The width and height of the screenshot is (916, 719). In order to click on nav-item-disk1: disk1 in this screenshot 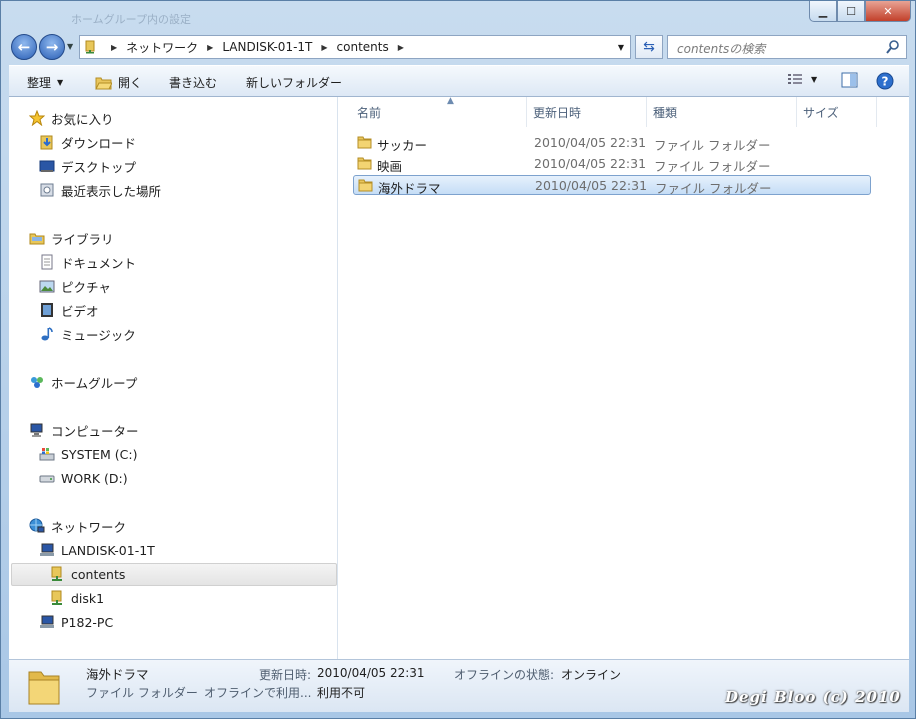, I will do `click(76, 598)`.